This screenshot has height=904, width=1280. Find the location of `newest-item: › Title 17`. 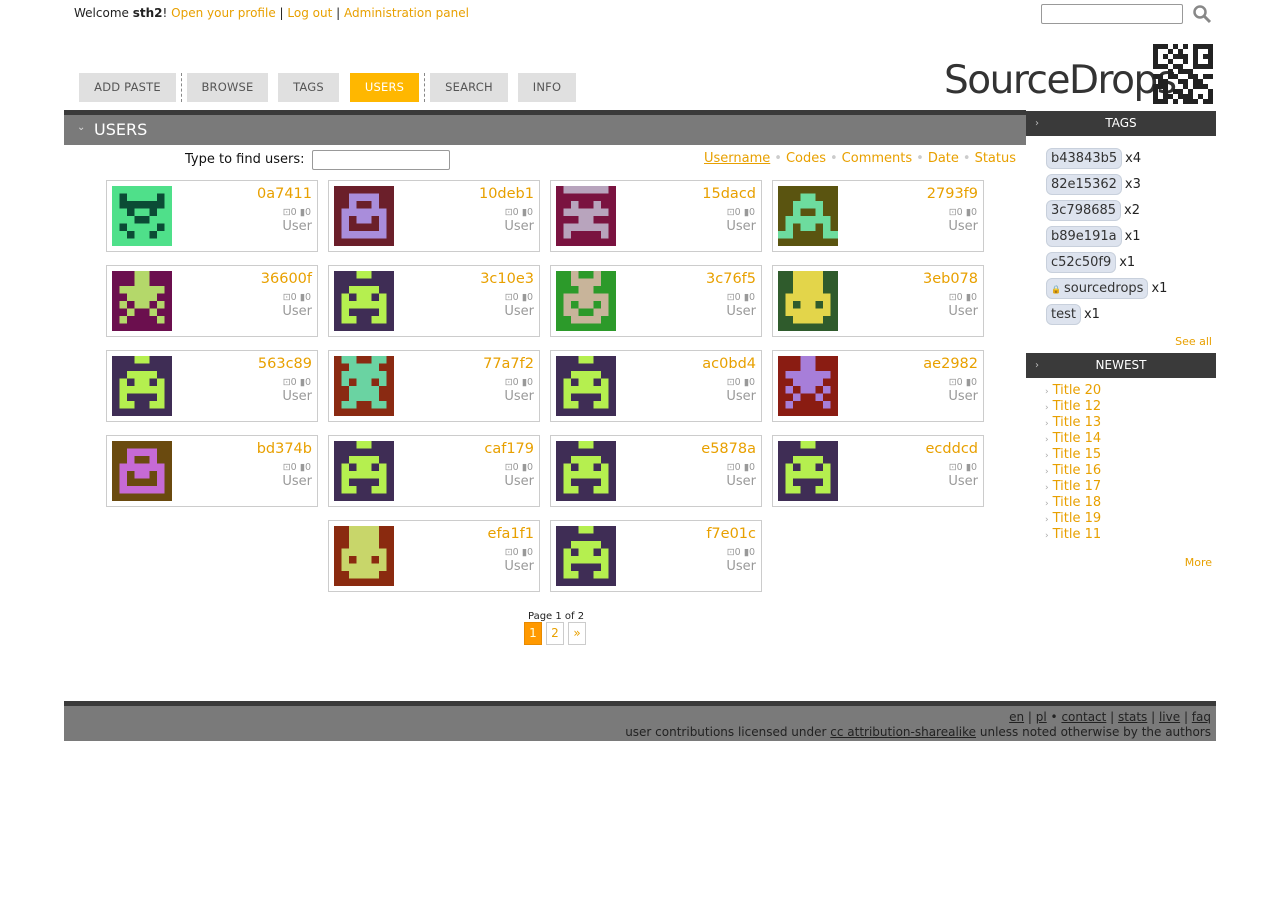

newest-item: › Title 17 is located at coordinates (1073, 486).